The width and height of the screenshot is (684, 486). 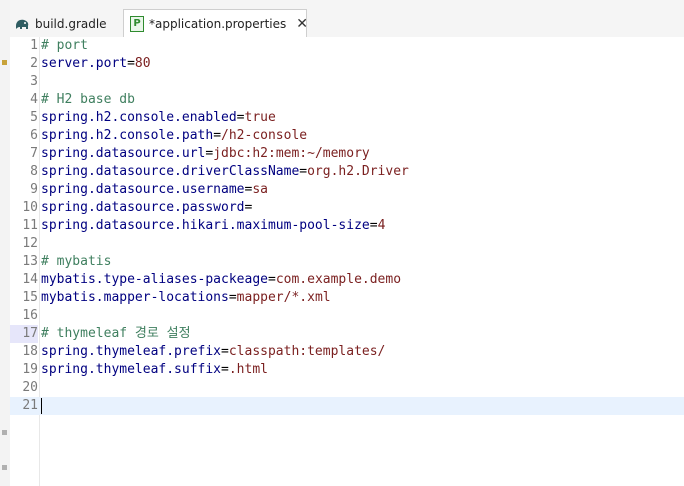 I want to click on property-key: spring.datasource.url, so click(x=123, y=153).